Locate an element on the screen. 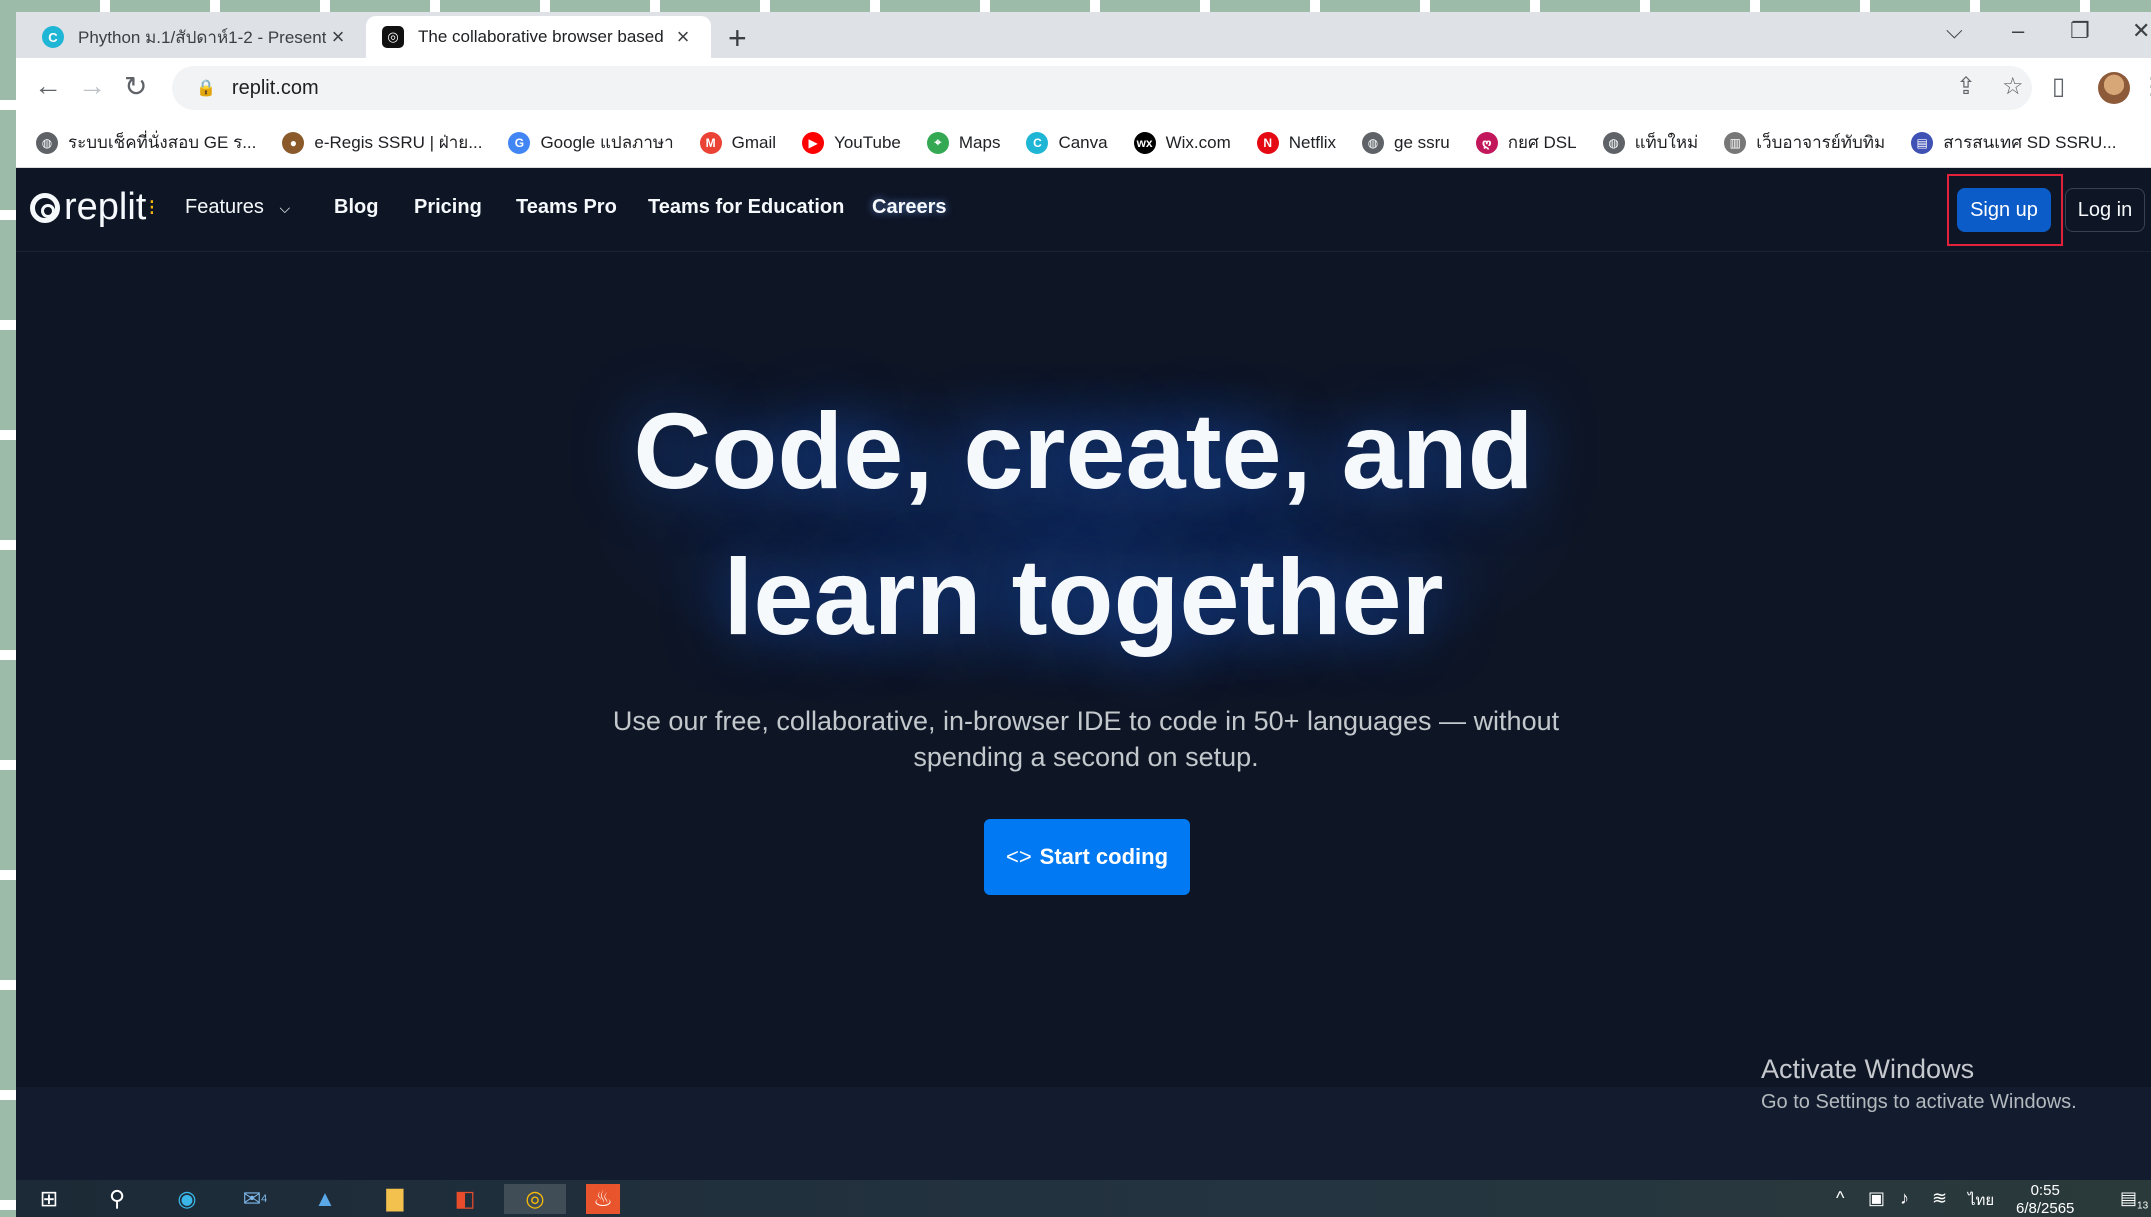  restore-icon: ❐ is located at coordinates (2080, 31).